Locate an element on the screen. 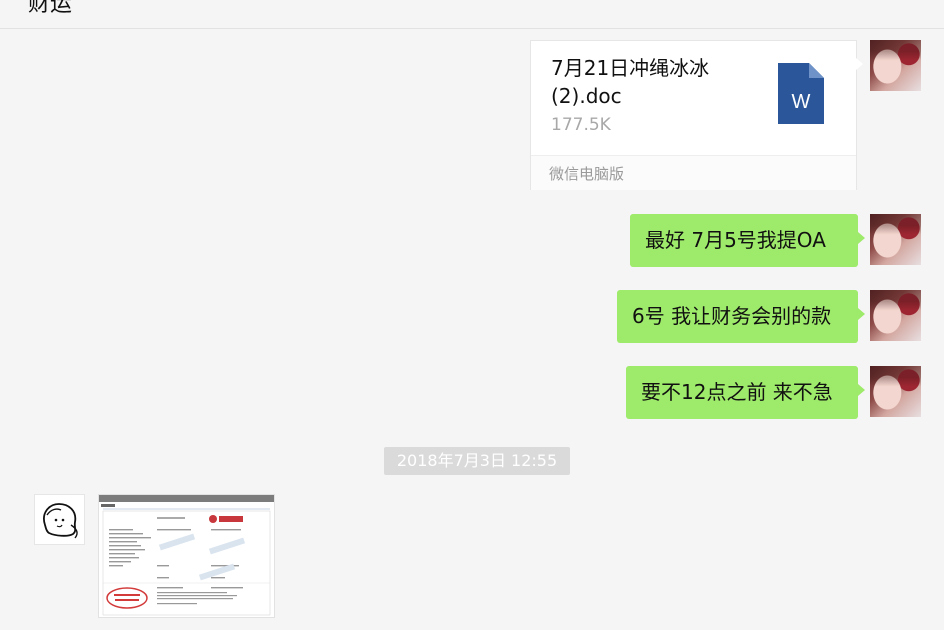 This screenshot has height=630, width=944. file-name: 7月21日冲绳冰冰(2).doc is located at coordinates (630, 82).